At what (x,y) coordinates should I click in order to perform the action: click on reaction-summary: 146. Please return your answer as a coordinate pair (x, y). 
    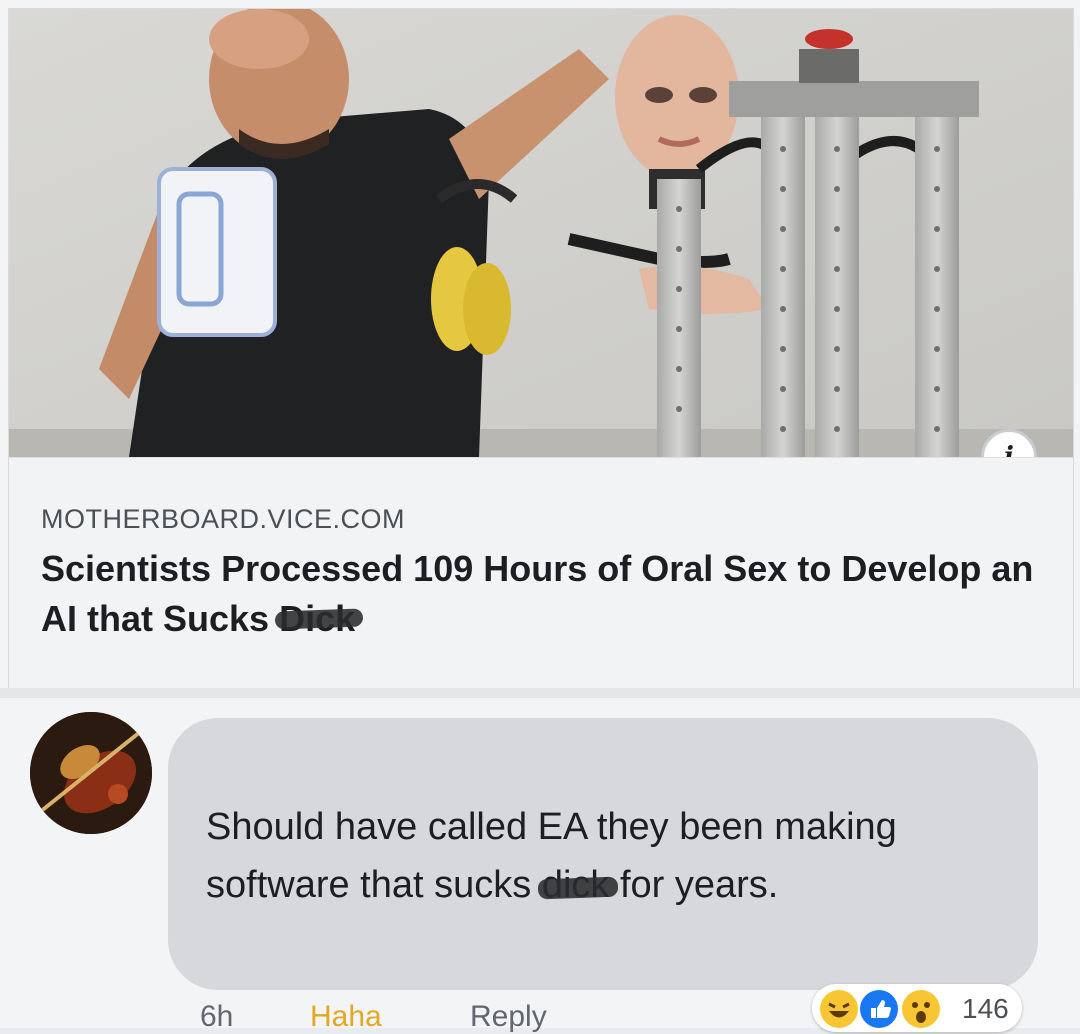
    Looking at the image, I should click on (917, 1008).